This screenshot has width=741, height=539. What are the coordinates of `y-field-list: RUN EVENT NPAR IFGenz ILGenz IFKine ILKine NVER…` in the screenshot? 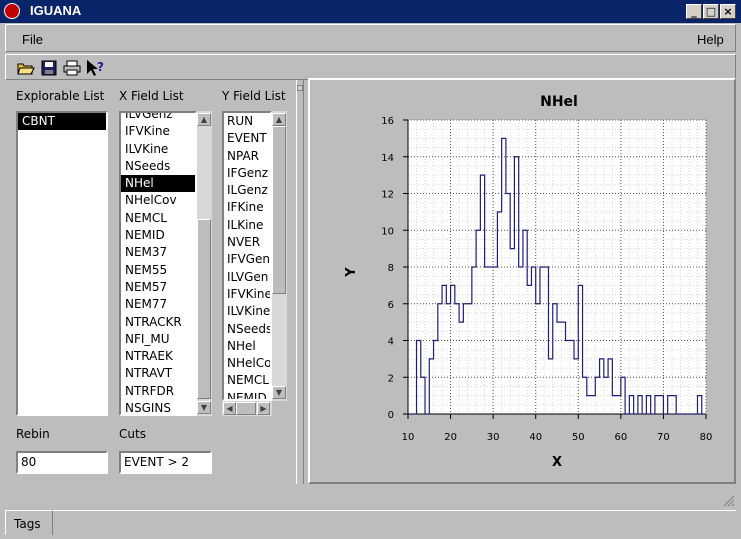 It's located at (247, 256).